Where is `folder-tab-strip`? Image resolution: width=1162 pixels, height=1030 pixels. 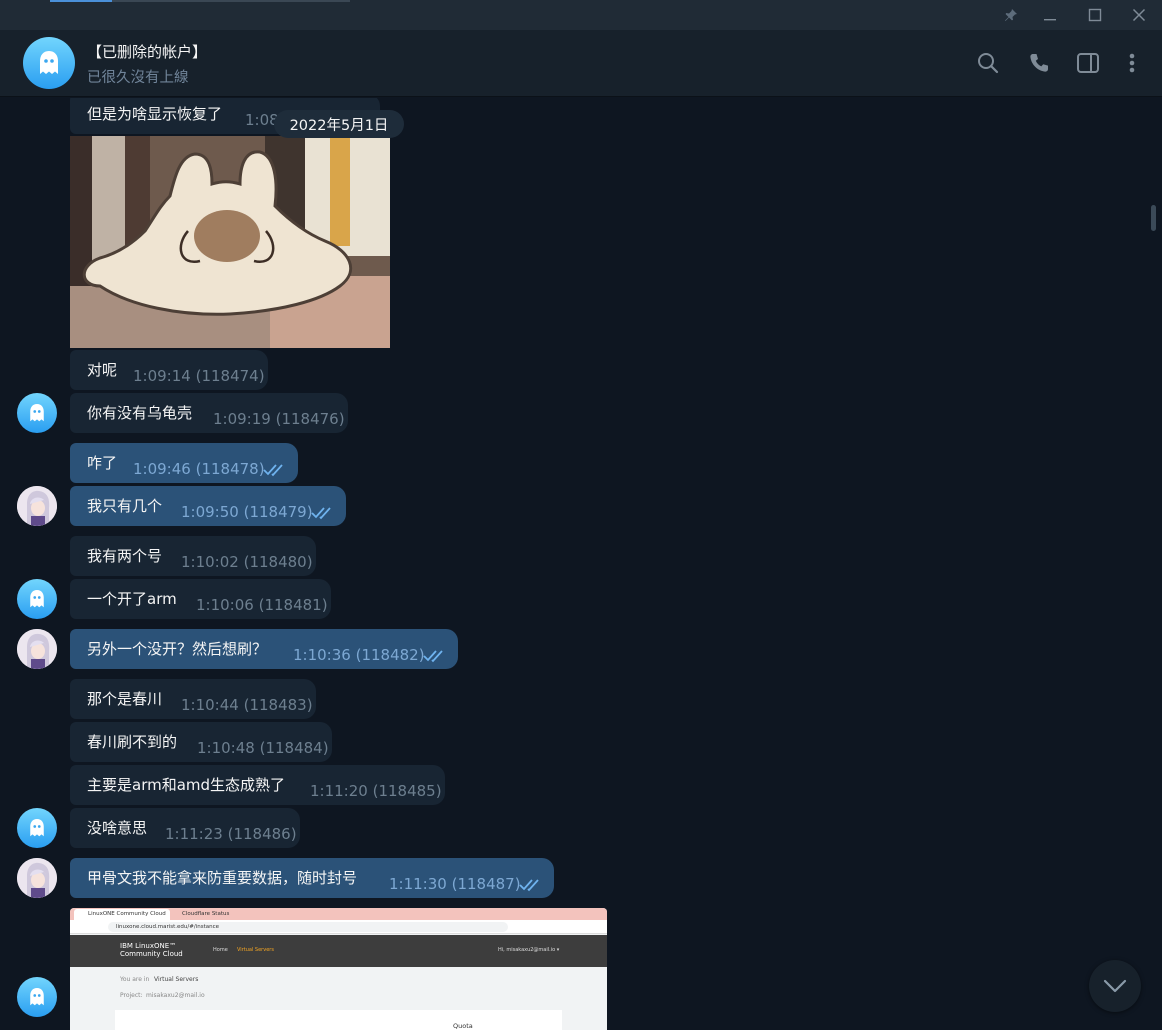 folder-tab-strip is located at coordinates (200, 1).